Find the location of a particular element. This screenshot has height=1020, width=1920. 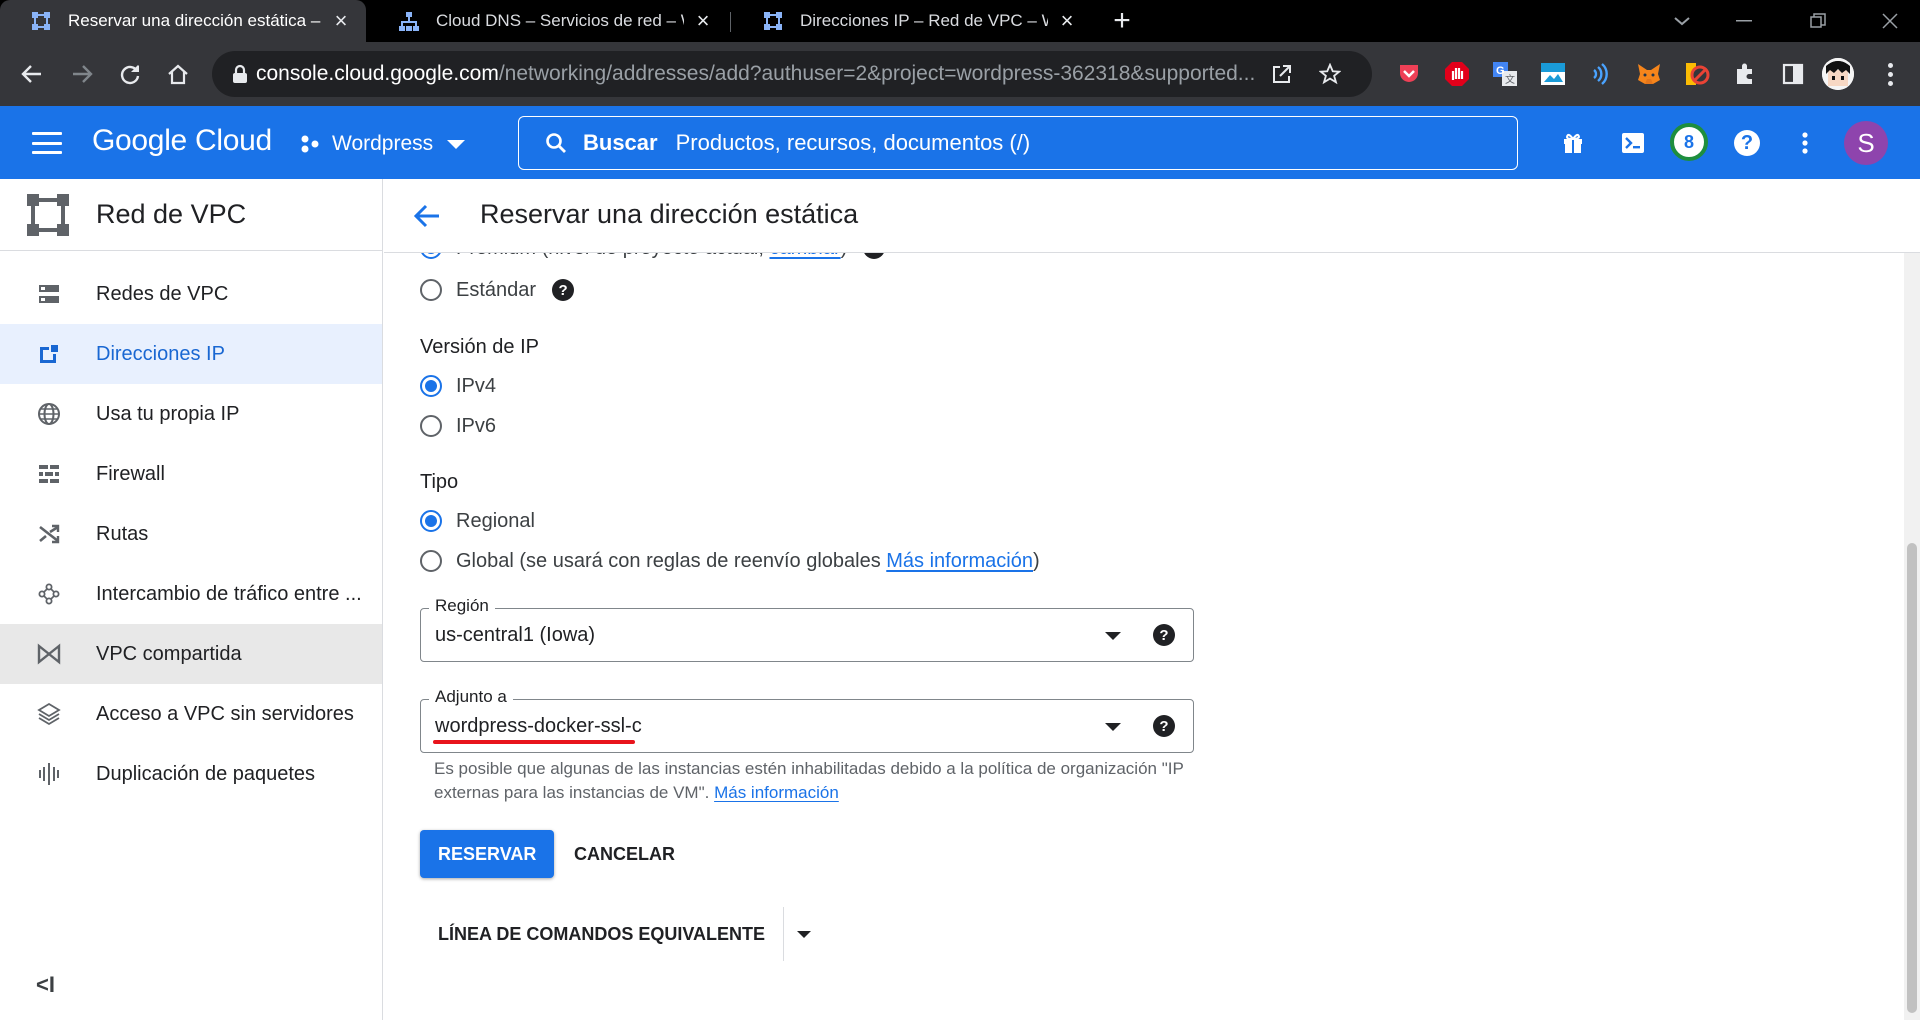

ip-address-icon is located at coordinates (49, 354).